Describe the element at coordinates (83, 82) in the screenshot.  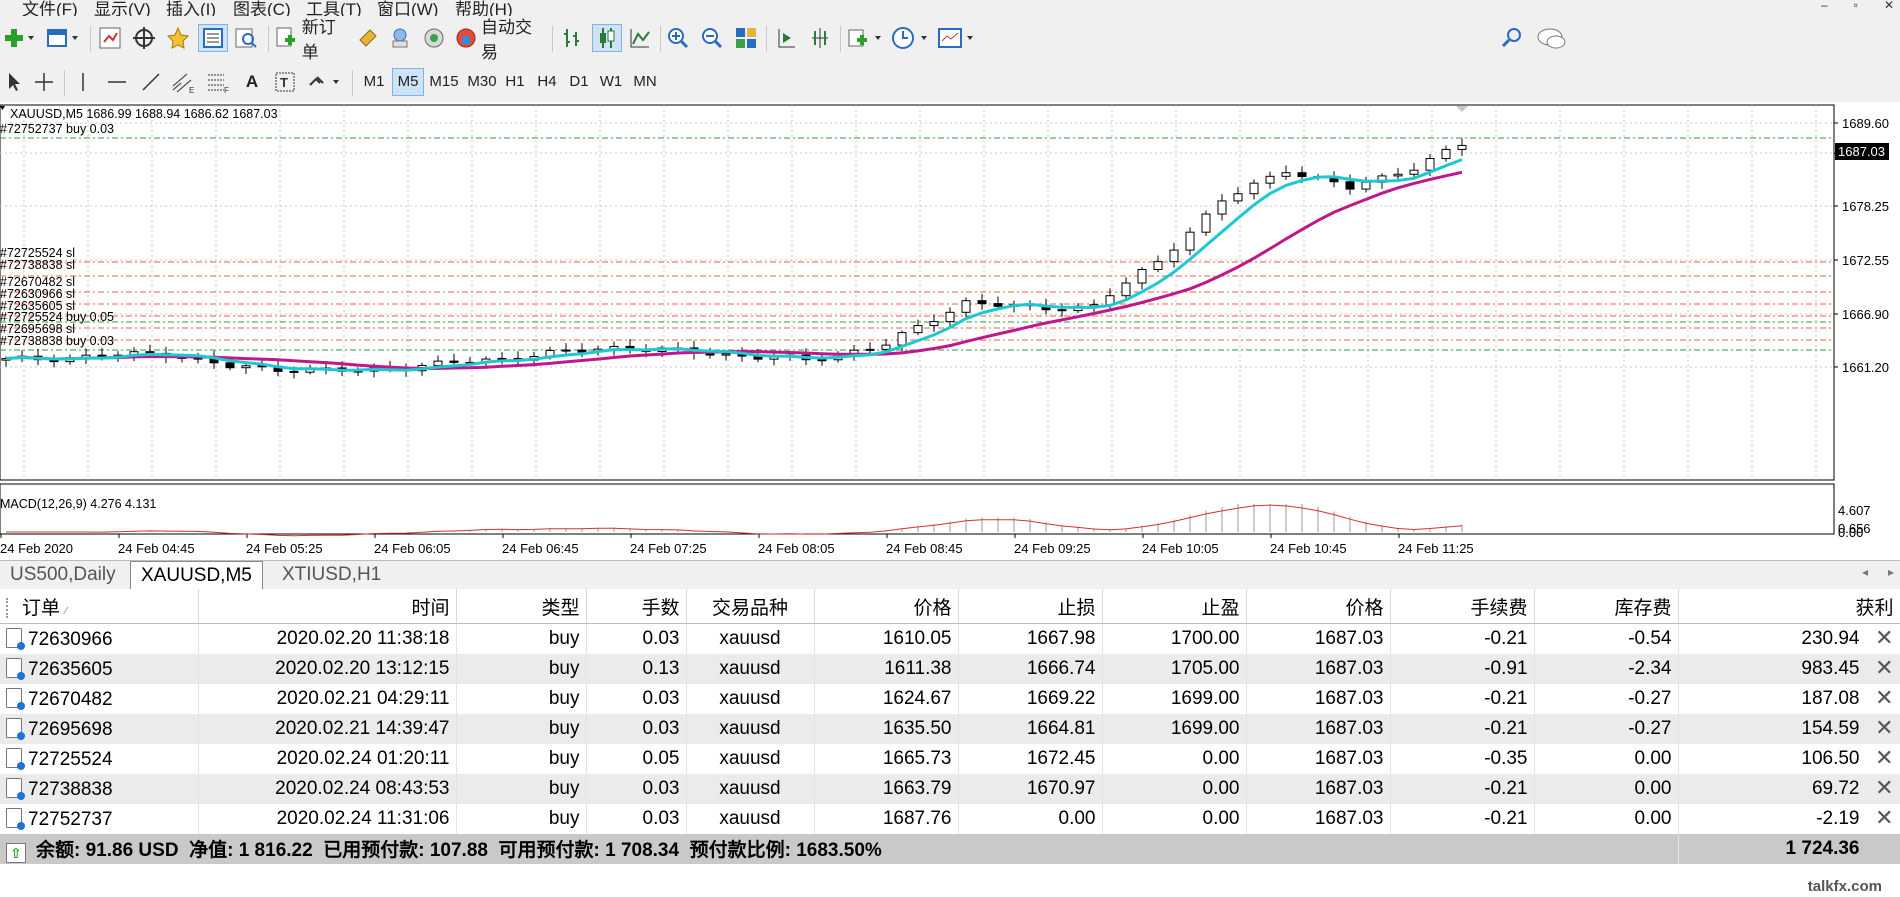
I see `vertical-line-button` at that location.